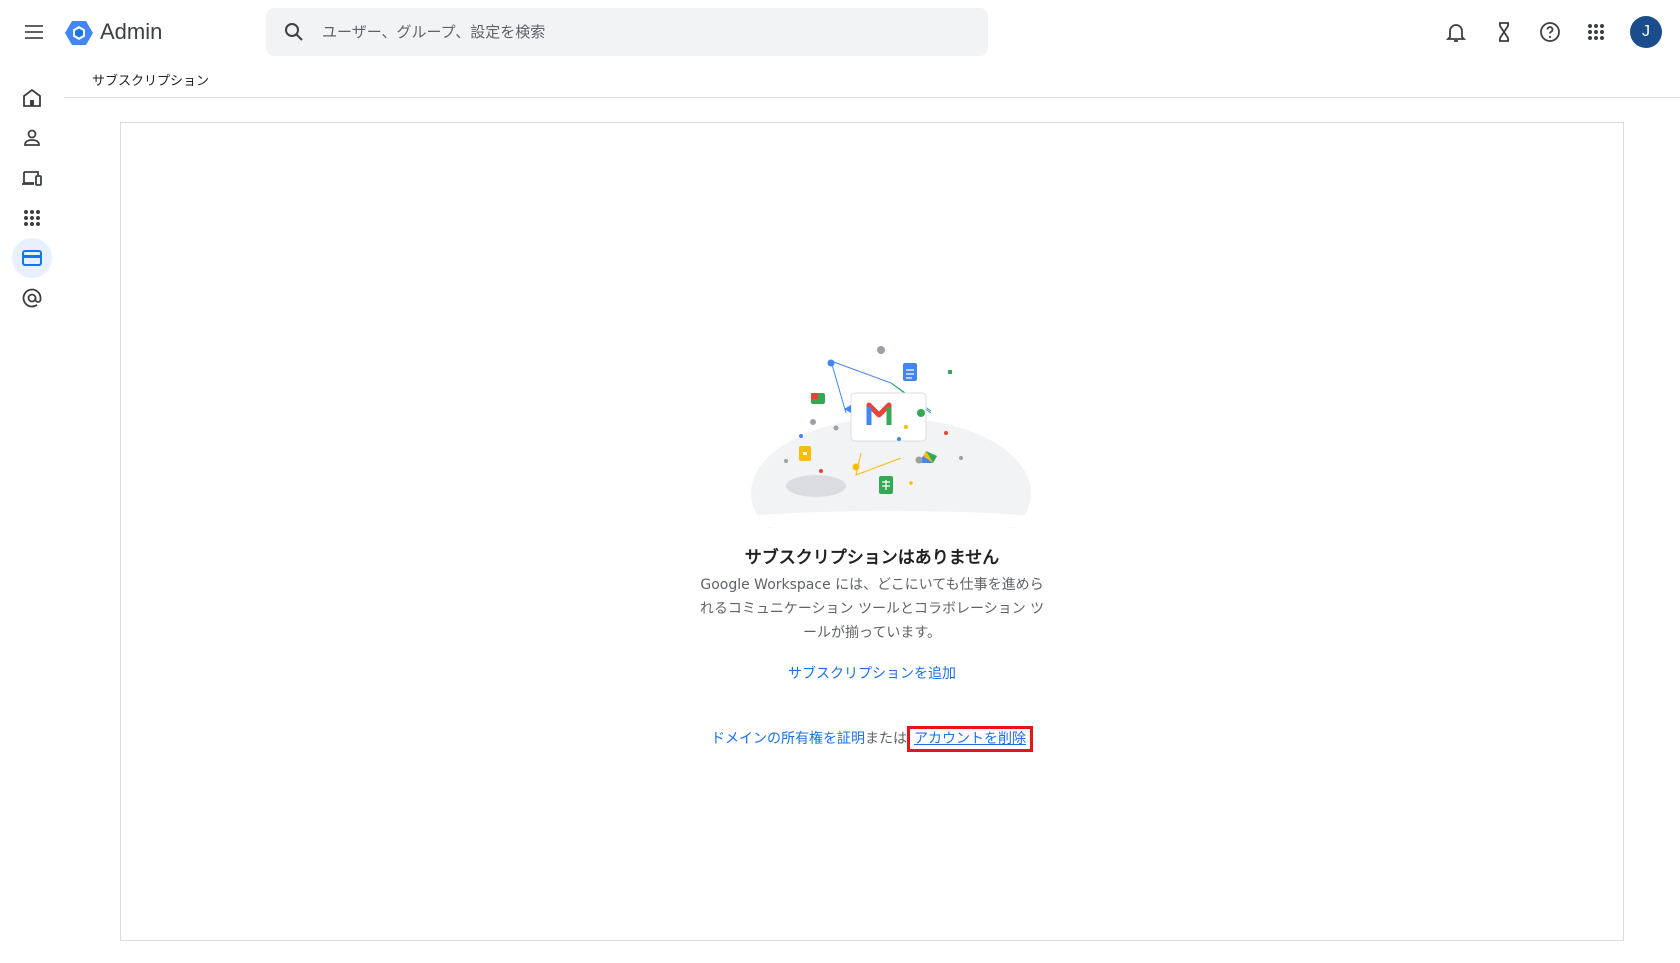 Image resolution: width=1680 pixels, height=963 pixels. Describe the element at coordinates (642, 32) in the screenshot. I see `search-input` at that location.